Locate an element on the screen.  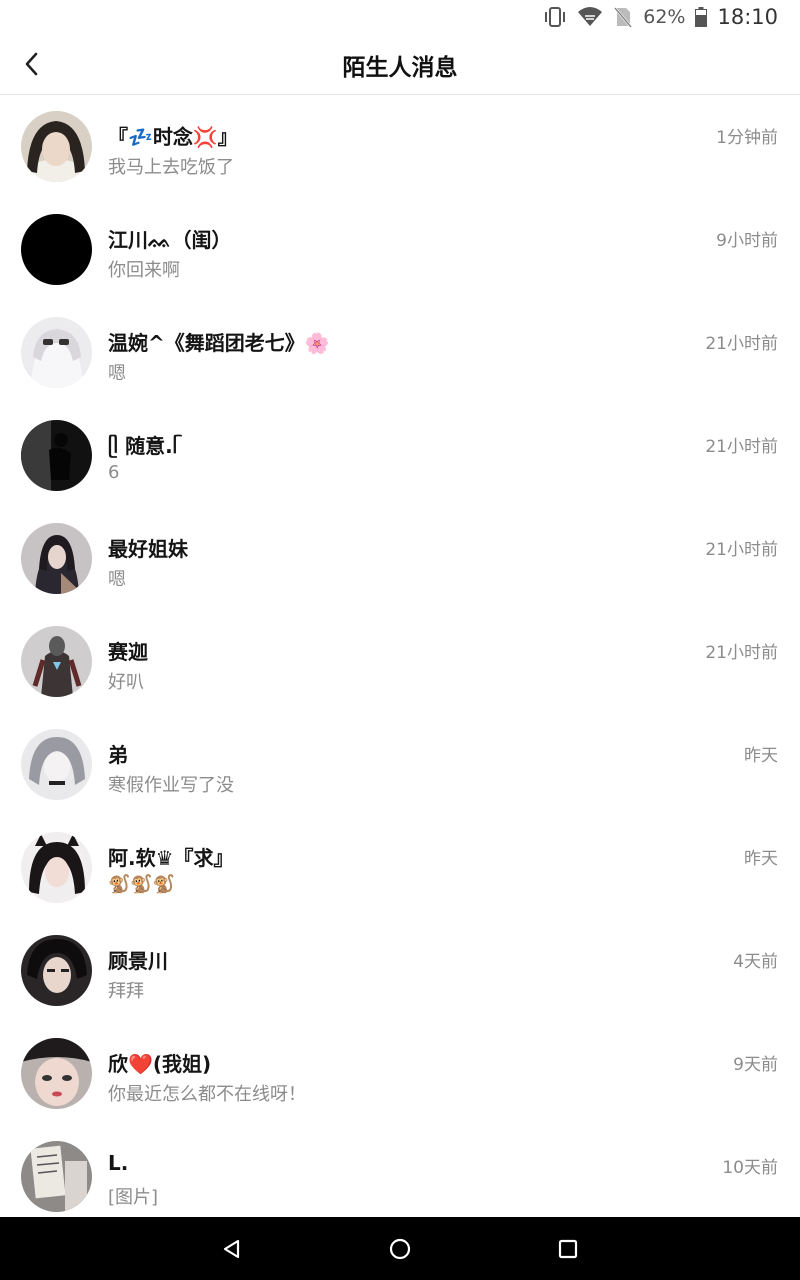
message-preview: 🐒🐒🐒 is located at coordinates (141, 884).